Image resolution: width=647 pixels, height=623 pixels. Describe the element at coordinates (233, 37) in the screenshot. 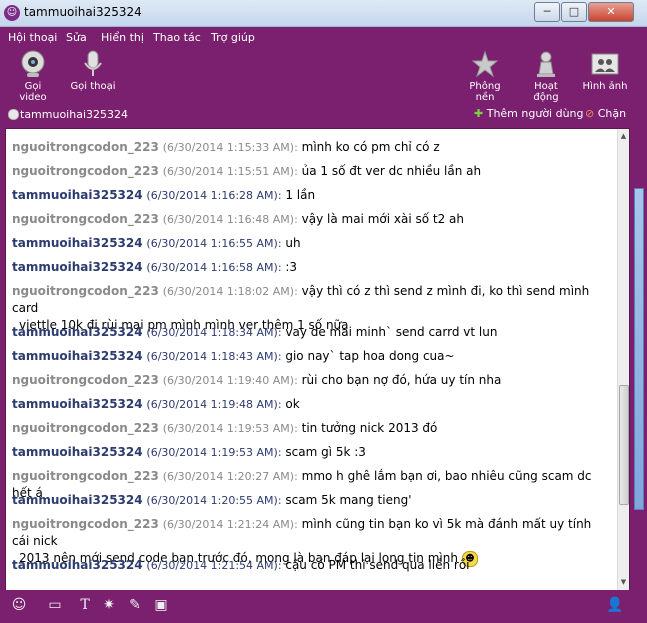

I see `menu-help: Trợ giúp` at that location.